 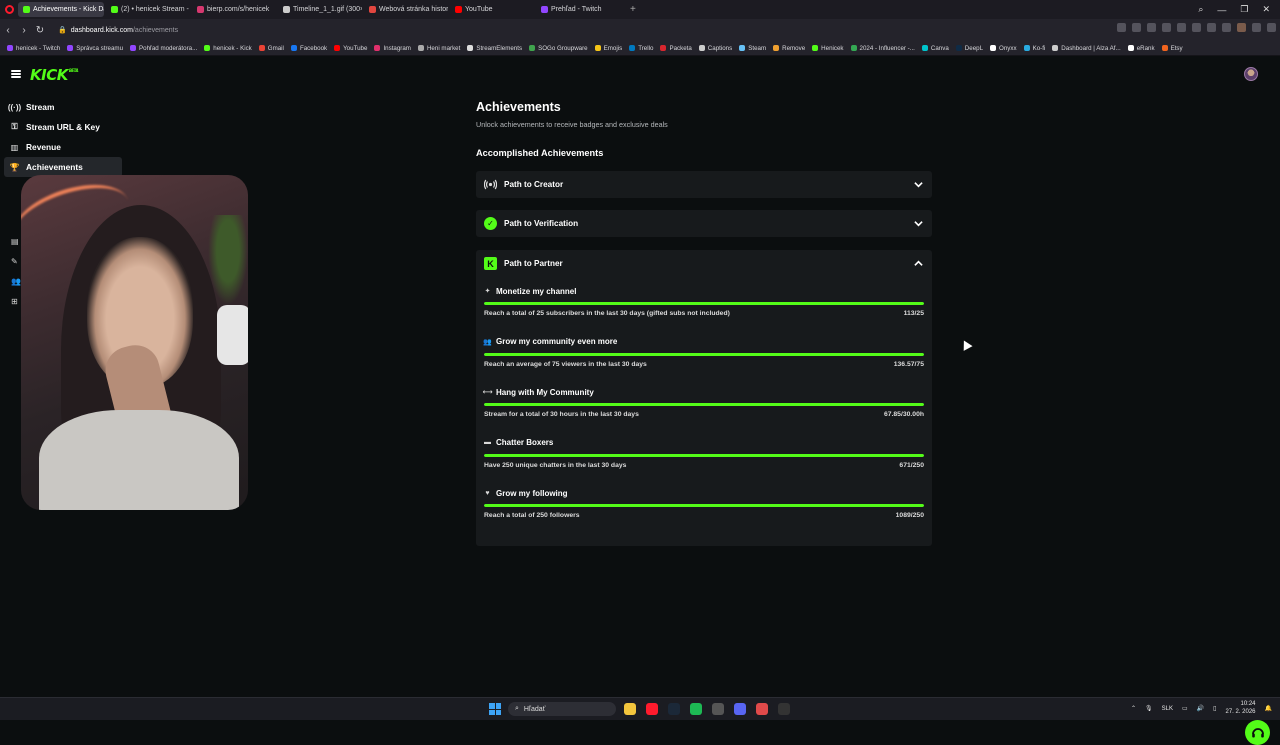 I want to click on bookmark-item: eRank, so click(x=1141, y=48).